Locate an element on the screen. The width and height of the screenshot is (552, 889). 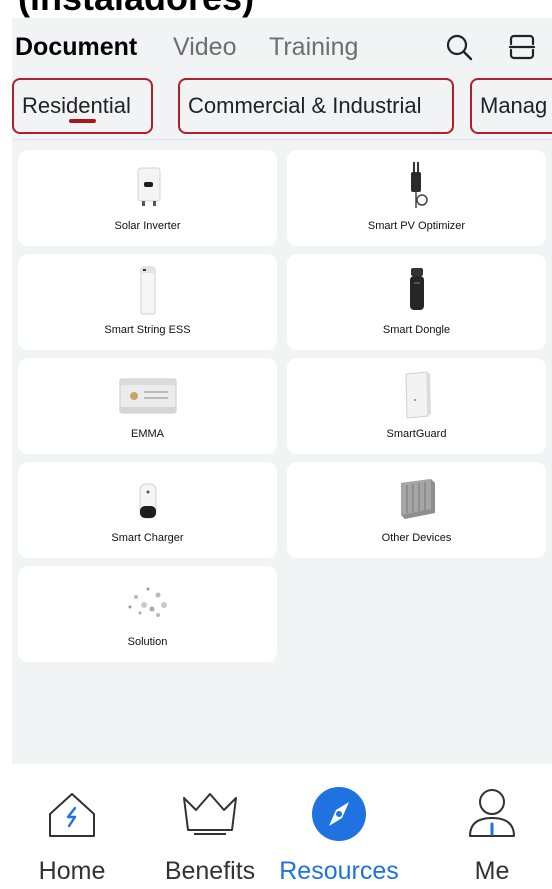
product-card-other-devices: Other Devices is located at coordinates (416, 510).